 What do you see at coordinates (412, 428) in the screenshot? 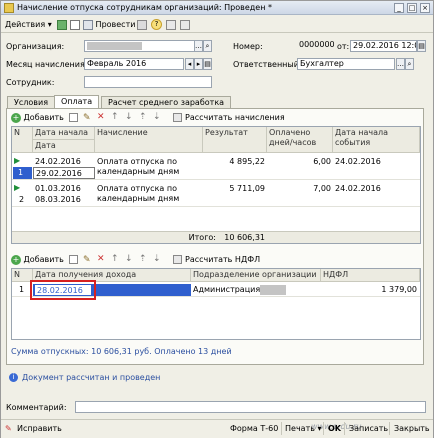
I see `close-button: Закрыть` at bounding box center [412, 428].